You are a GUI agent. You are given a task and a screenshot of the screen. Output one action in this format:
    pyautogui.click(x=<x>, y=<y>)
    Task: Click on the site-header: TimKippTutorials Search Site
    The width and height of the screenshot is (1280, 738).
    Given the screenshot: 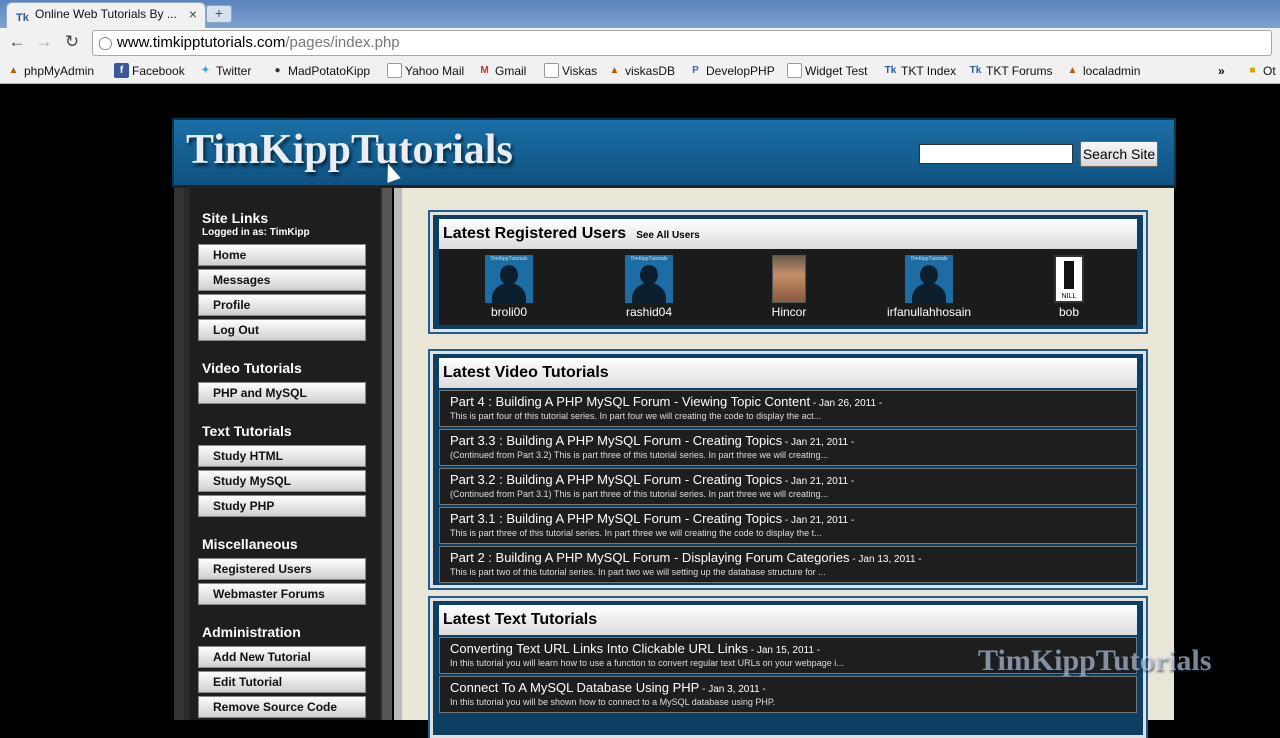 What is the action you would take?
    pyautogui.click(x=674, y=153)
    